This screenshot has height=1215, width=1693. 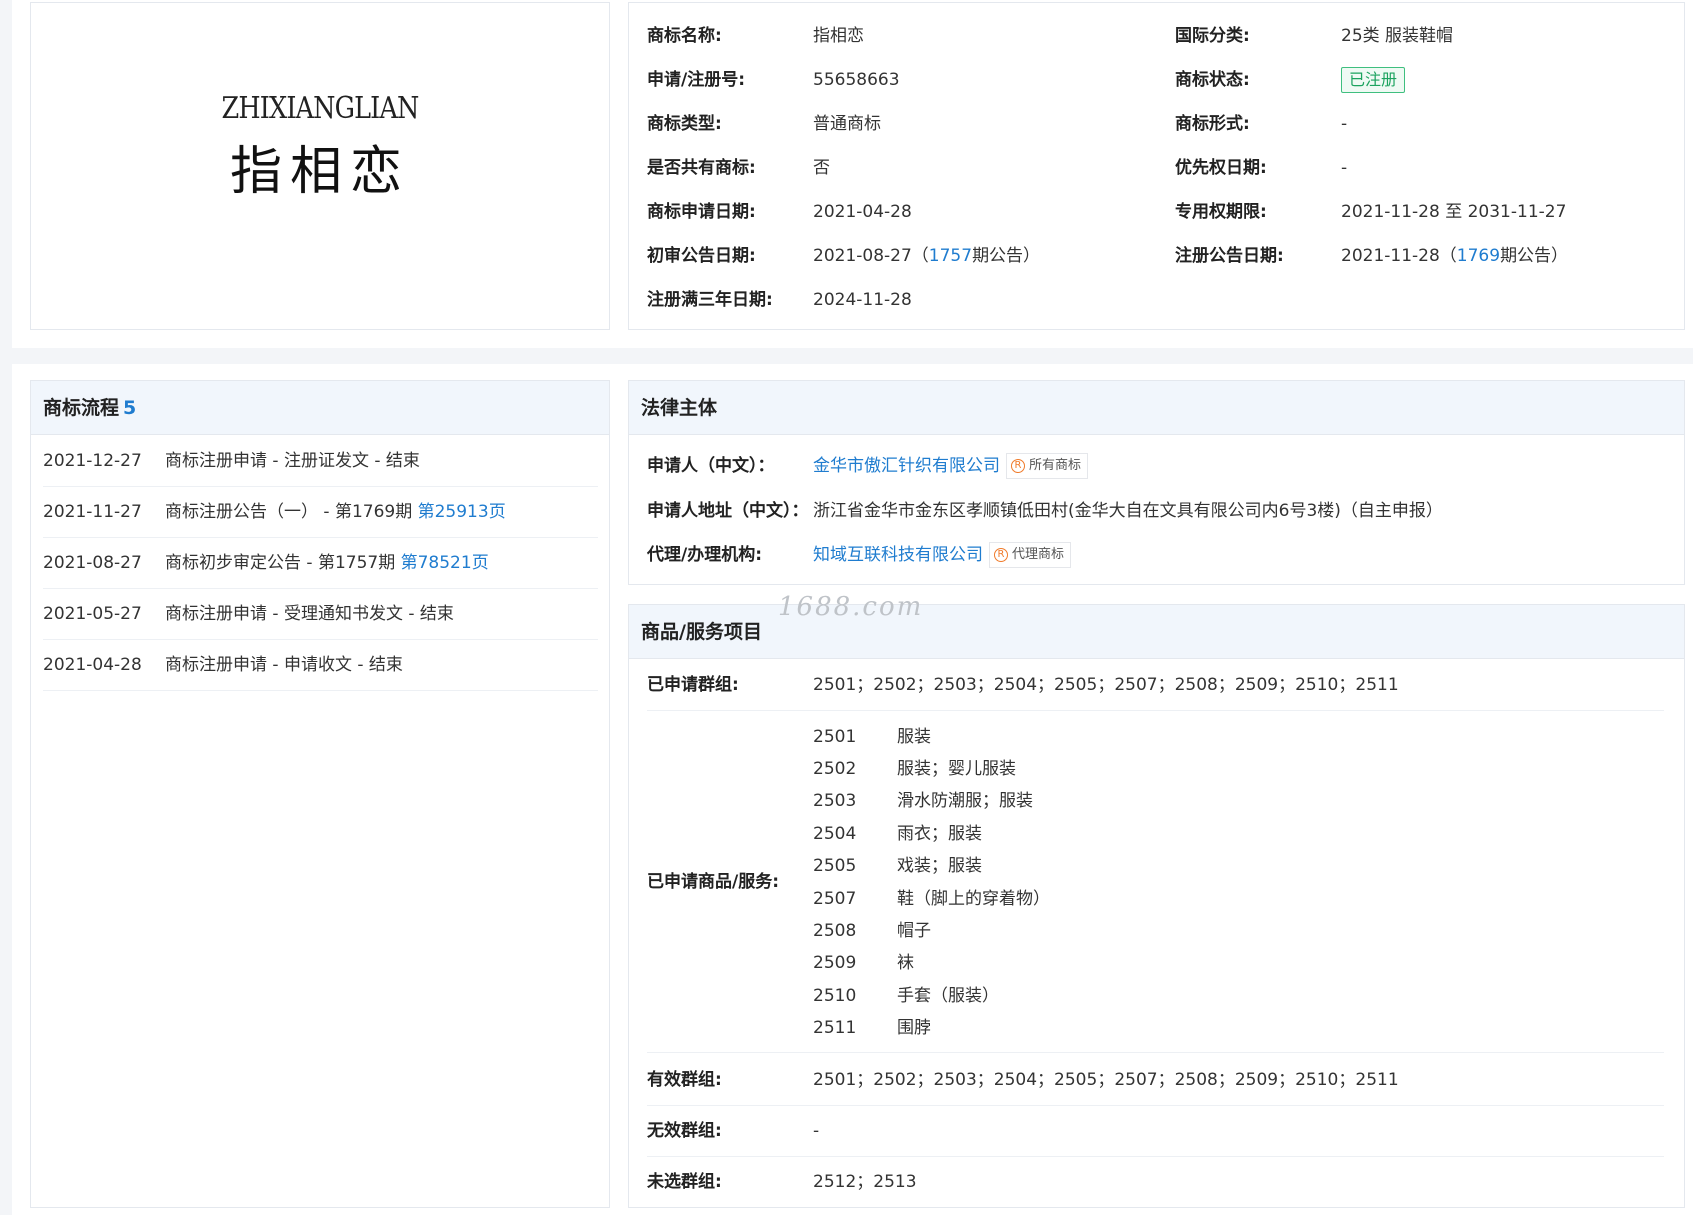 I want to click on three-year-label: 注册满三年日期:, so click(x=710, y=300).